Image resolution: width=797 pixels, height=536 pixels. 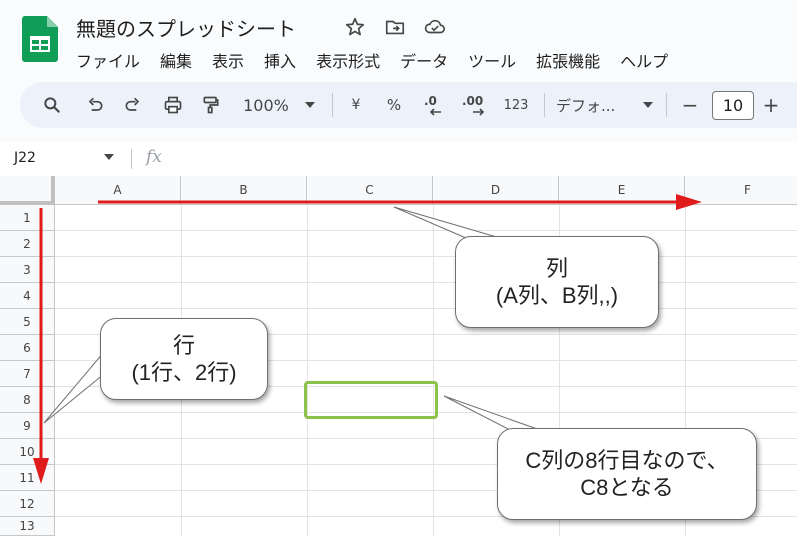 I want to click on increase-decimal-button: .00, so click(x=476, y=105).